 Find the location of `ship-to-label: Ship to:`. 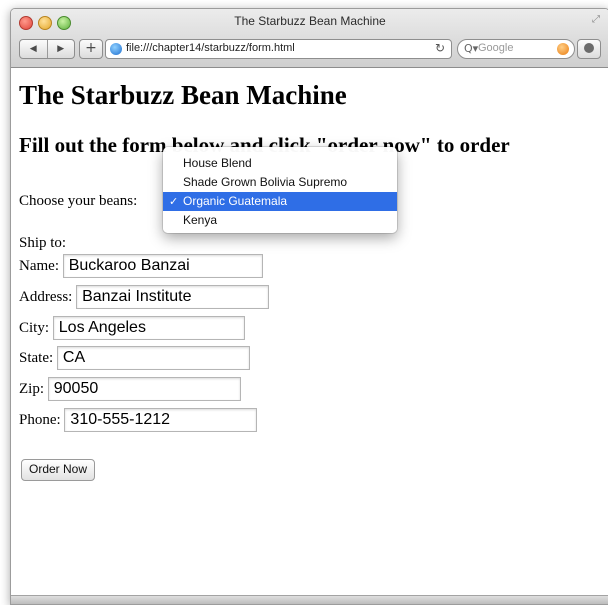

ship-to-label: Ship to: is located at coordinates (43, 243).